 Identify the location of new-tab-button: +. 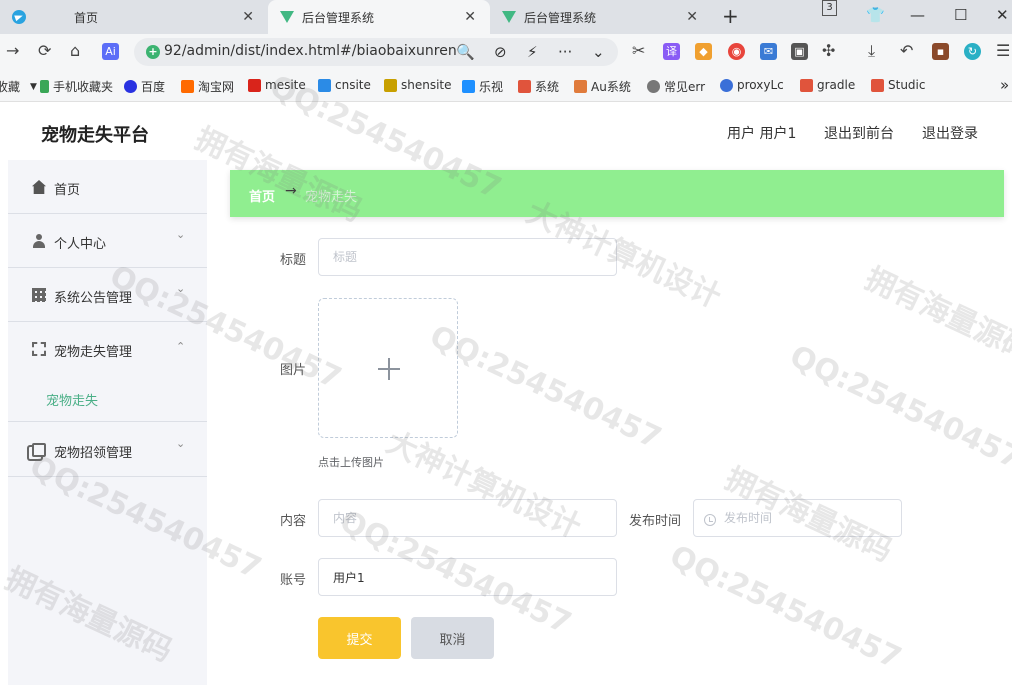
(730, 16).